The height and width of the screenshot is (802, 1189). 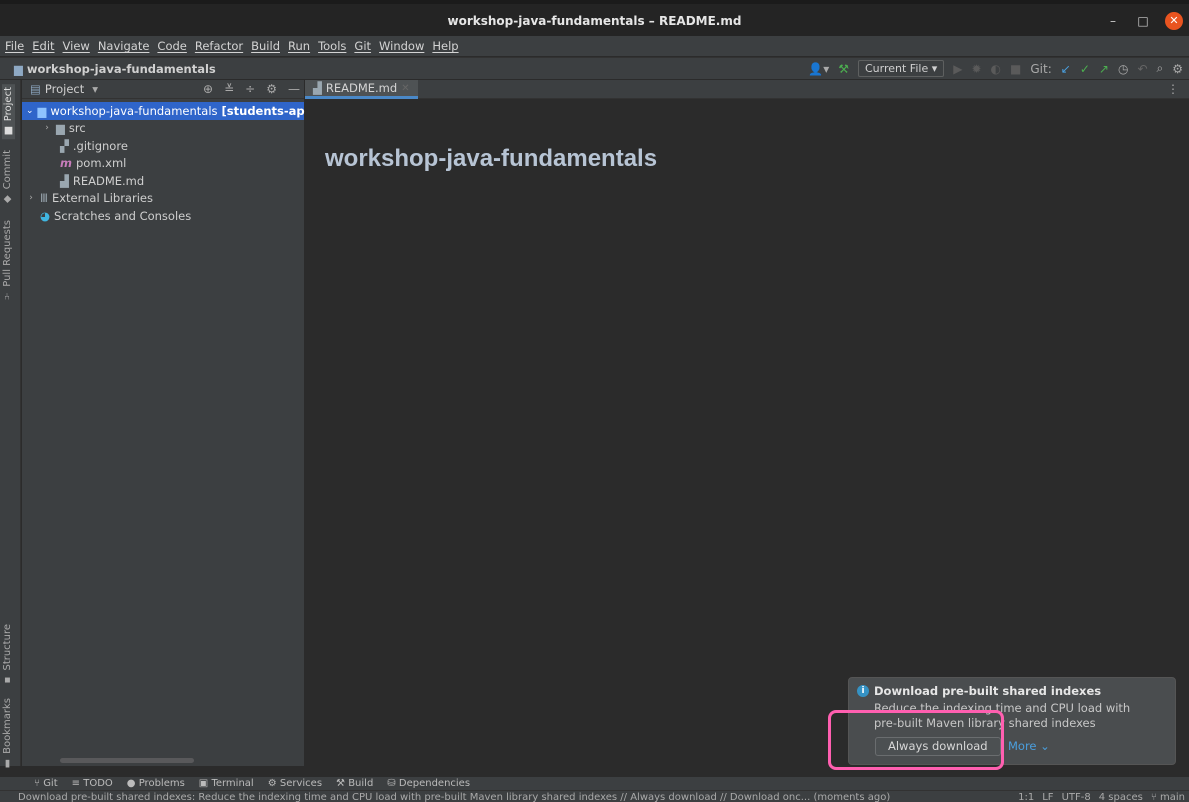 I want to click on tool-dependencies: ⛁ Dependencies, so click(x=428, y=783).